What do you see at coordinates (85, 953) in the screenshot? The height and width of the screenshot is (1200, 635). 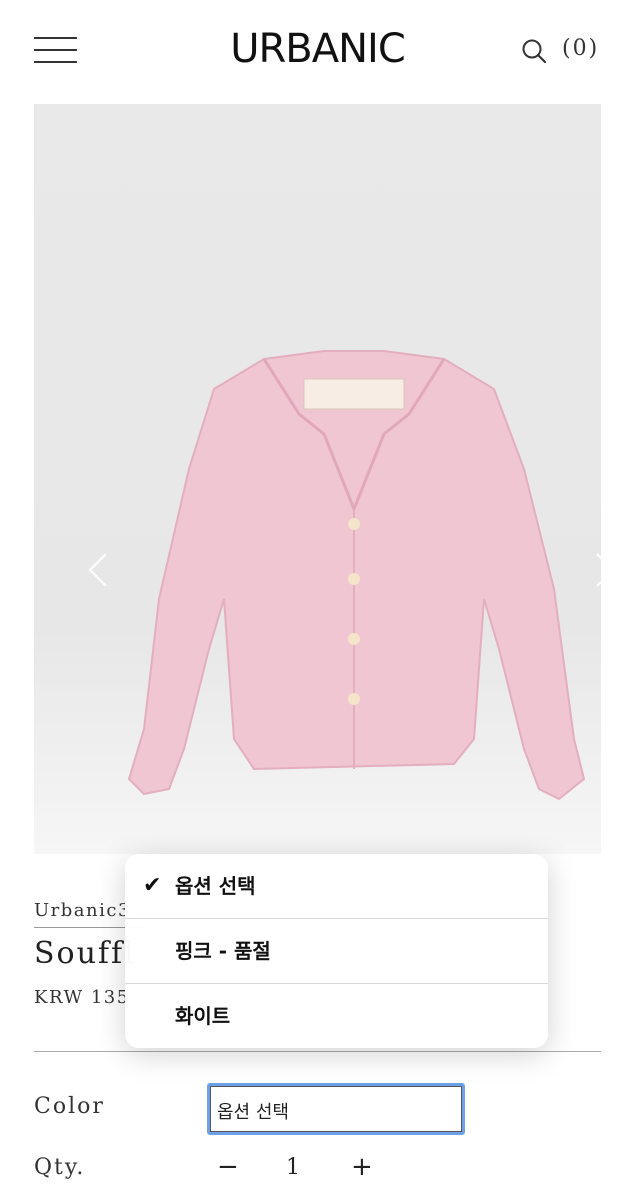 I see `product-title: Souffl` at bounding box center [85, 953].